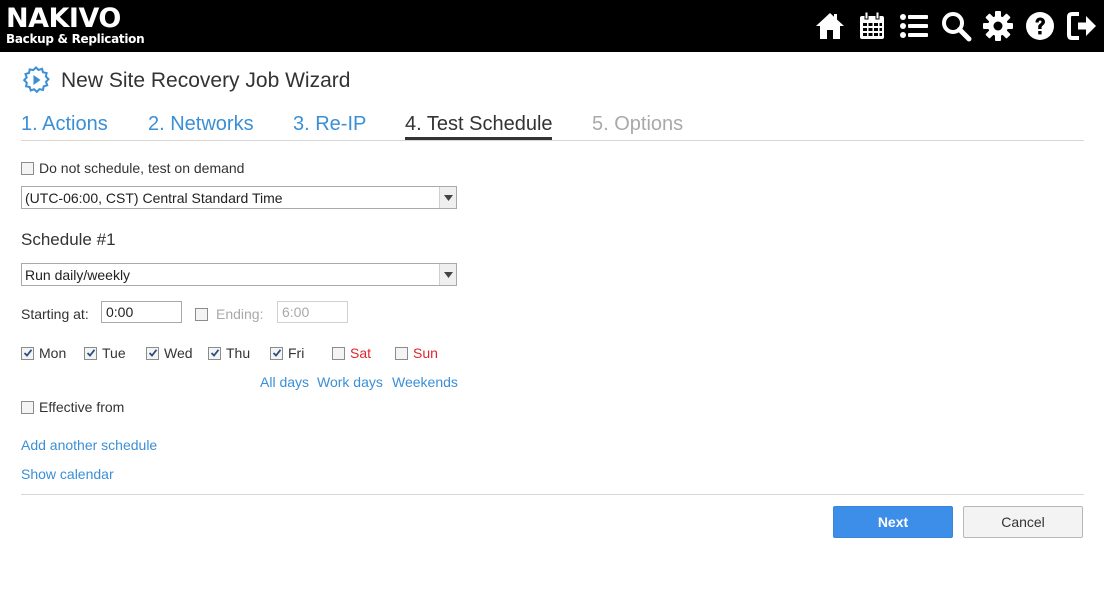  Describe the element at coordinates (361, 353) in the screenshot. I see `day-label: Sat` at that location.